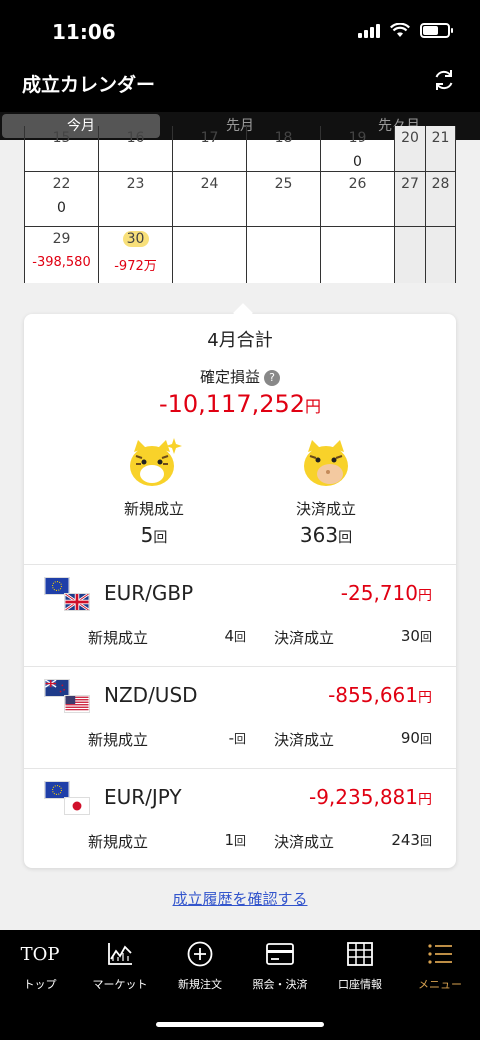  Describe the element at coordinates (240, 340) in the screenshot. I see `summary-title: 4月合計` at that location.